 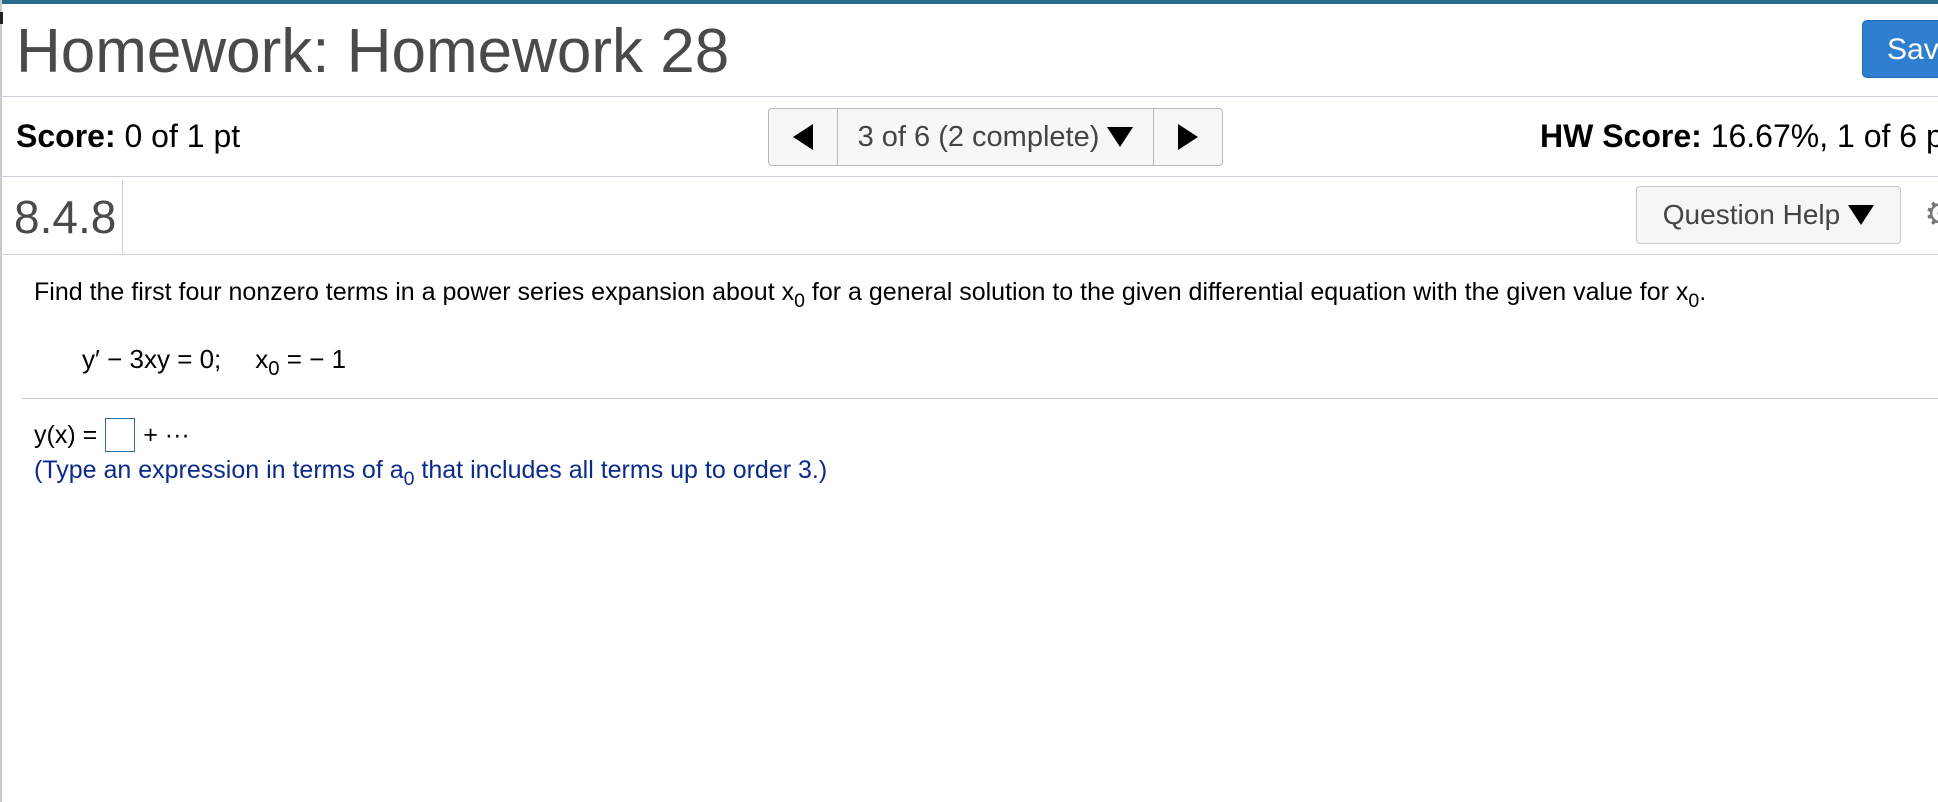 I want to click on equation-value: = − 1, so click(x=313, y=359).